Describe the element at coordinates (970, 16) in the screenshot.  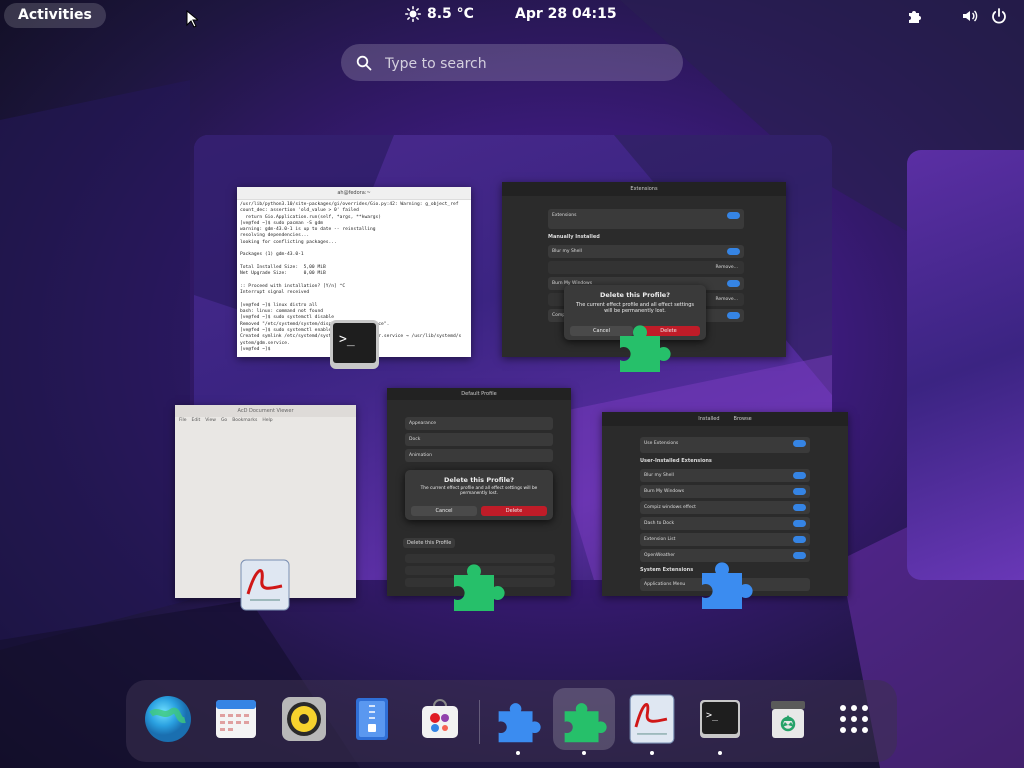
I see `volume-icon` at that location.